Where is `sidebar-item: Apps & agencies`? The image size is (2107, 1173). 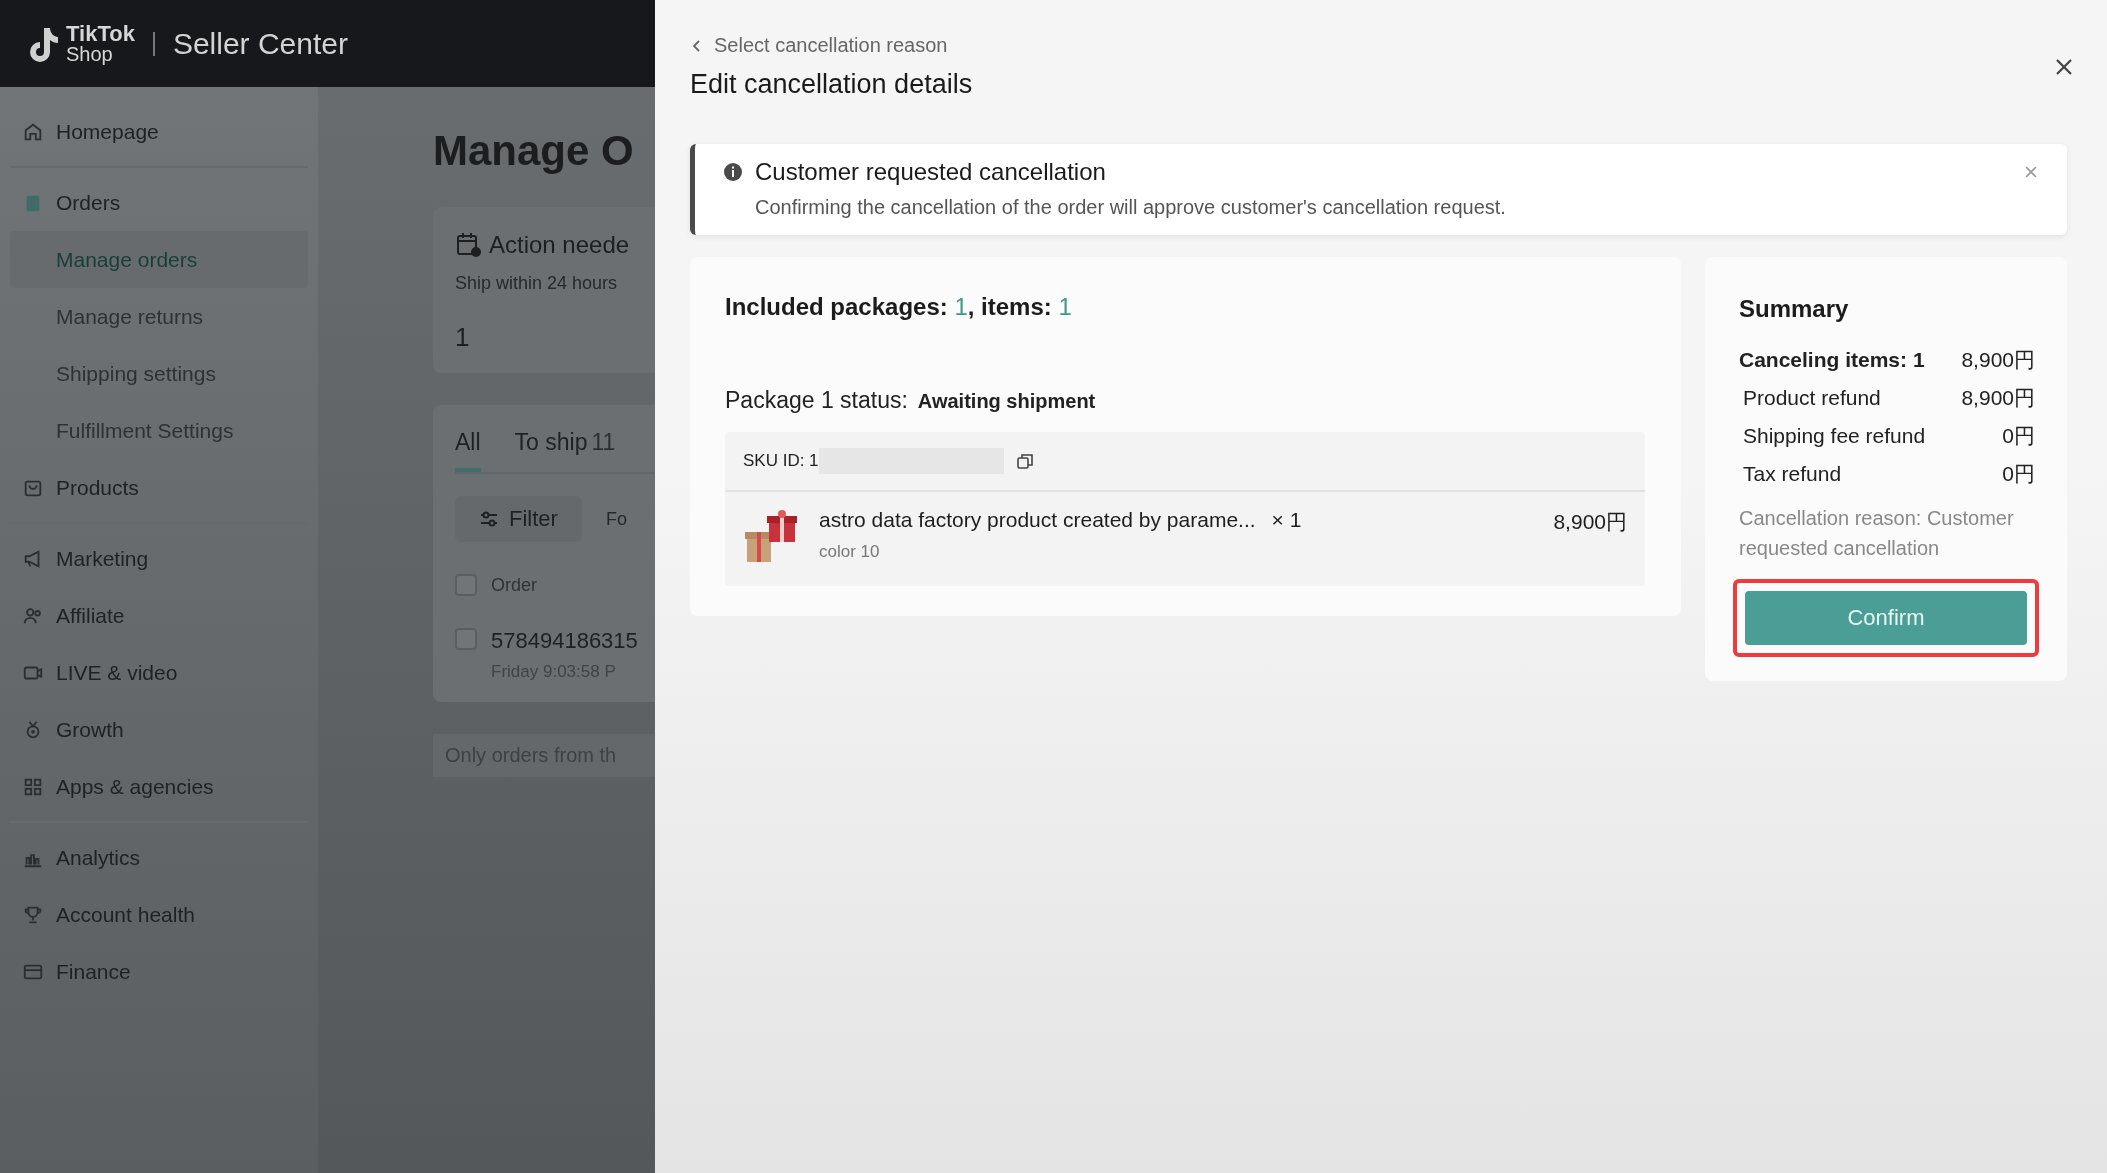
sidebar-item: Apps & agencies is located at coordinates (159, 786).